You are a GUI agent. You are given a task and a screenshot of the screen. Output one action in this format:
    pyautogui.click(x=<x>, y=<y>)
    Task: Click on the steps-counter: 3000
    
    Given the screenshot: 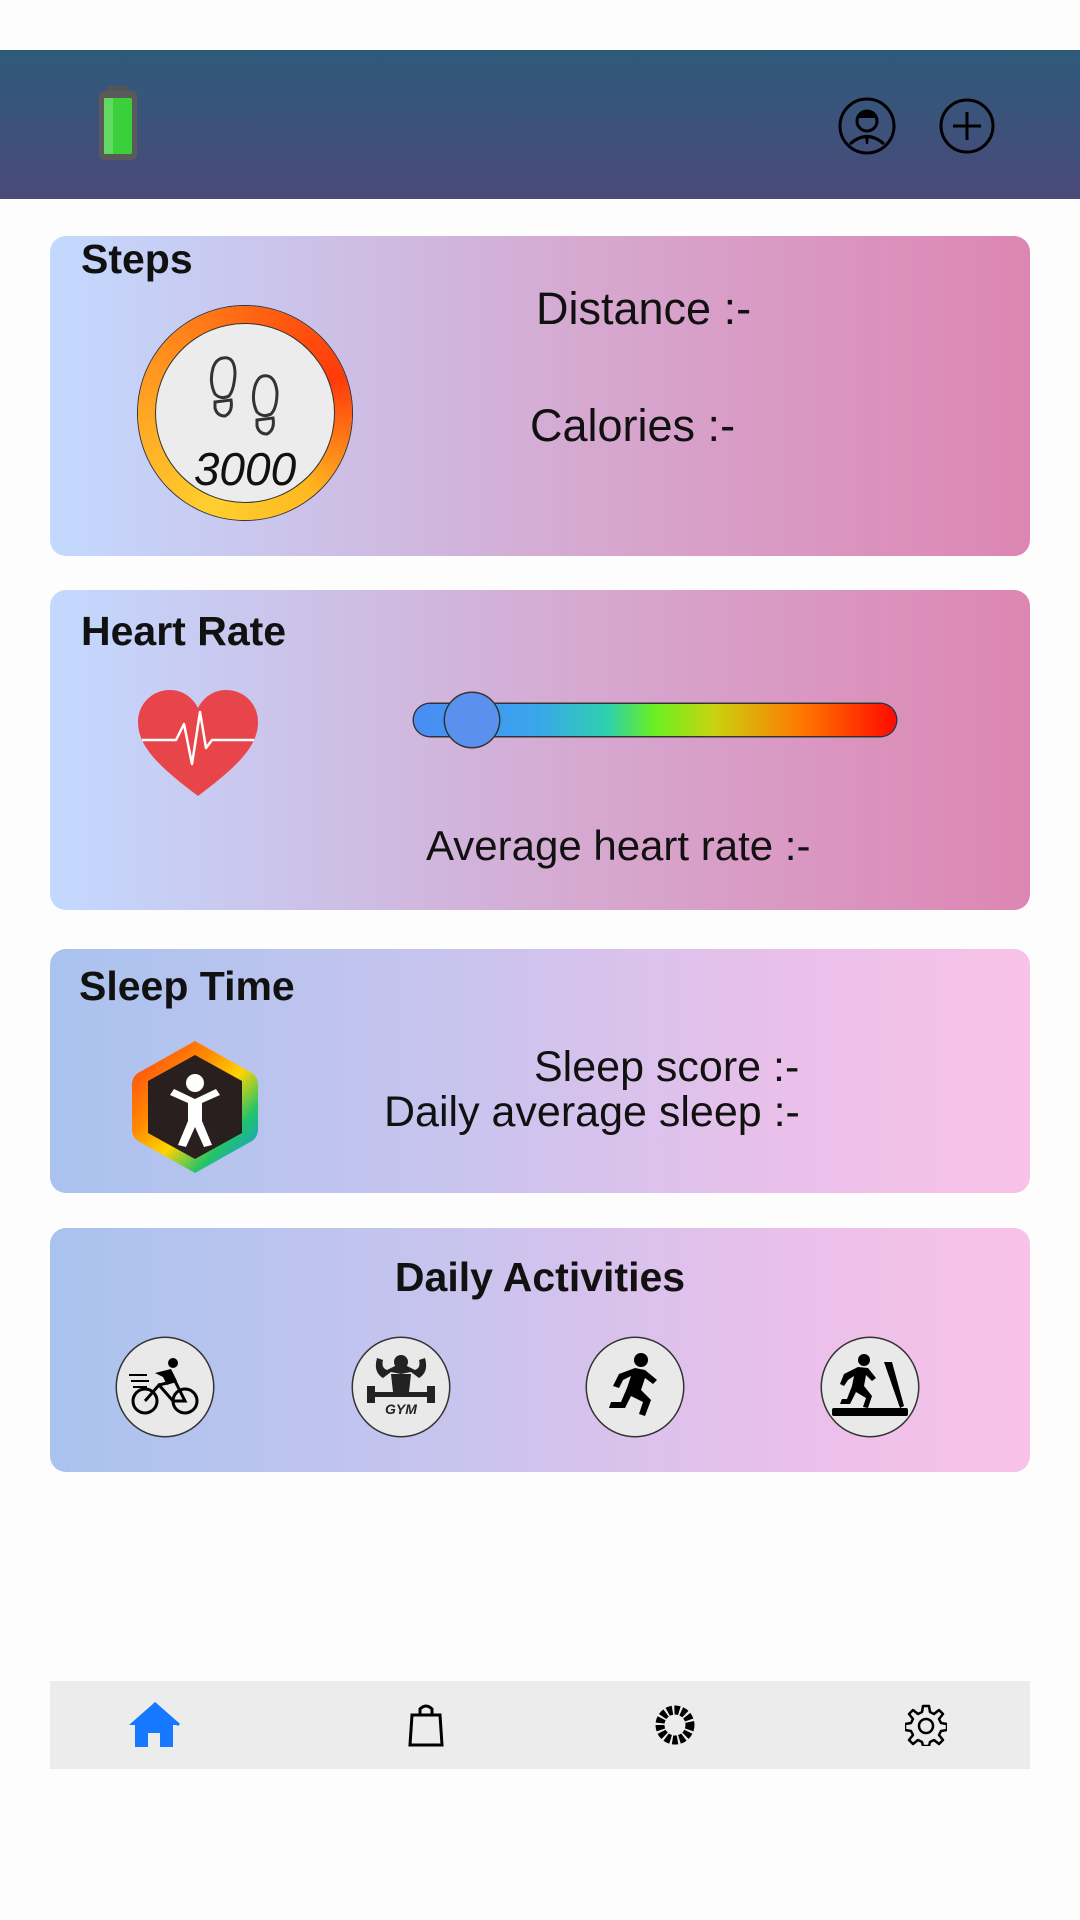 What is the action you would take?
    pyautogui.click(x=245, y=413)
    